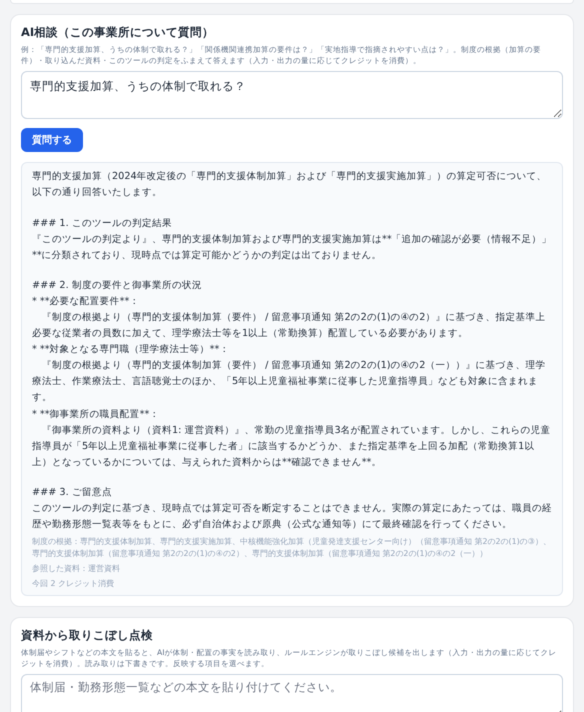  I want to click on answer-text: 専門的支援加算（2024年改定後の「専門的支援体制加算」および「専門的支援実施加算」）の算定可否について、以下の通り回答いたします。, so click(290, 185).